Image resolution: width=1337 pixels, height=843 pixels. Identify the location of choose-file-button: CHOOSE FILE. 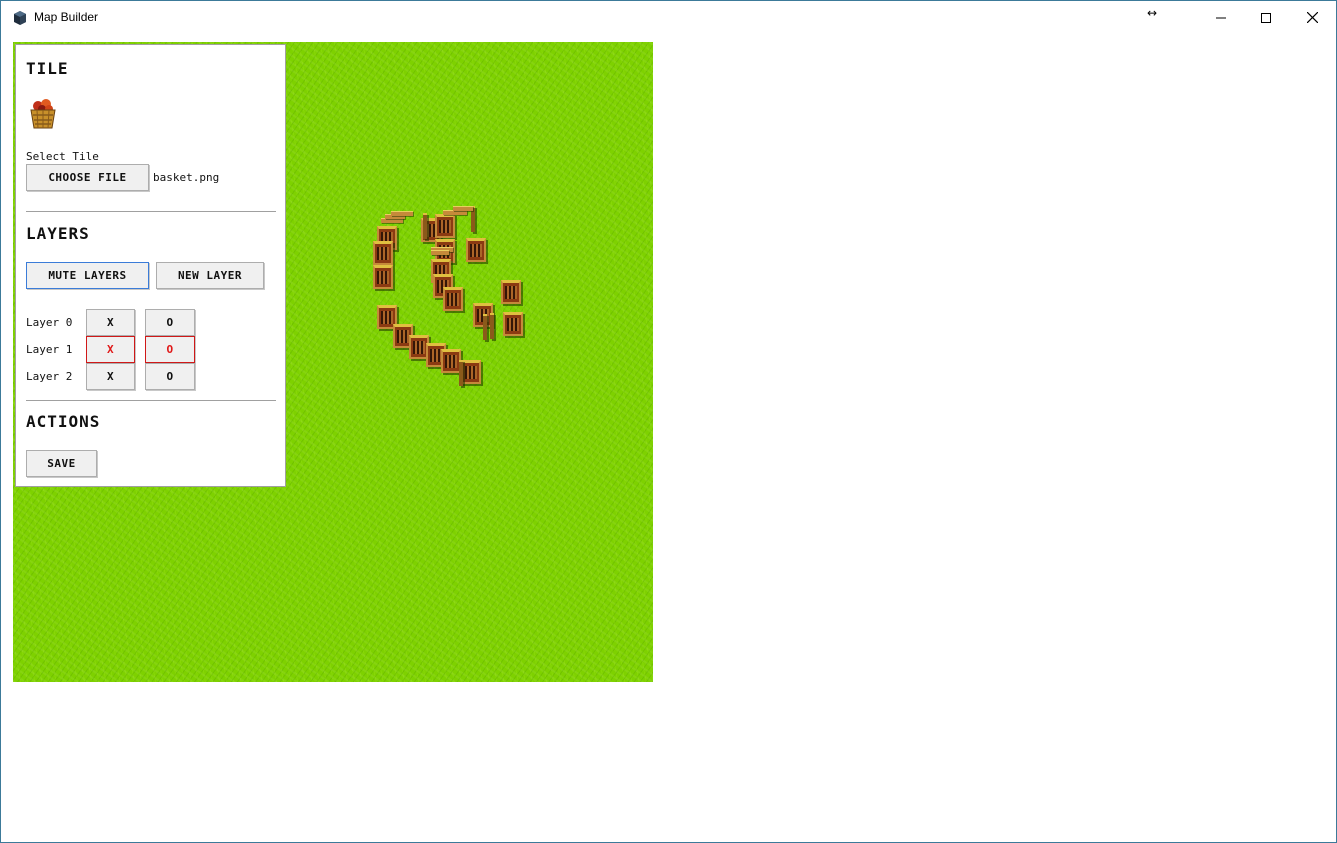
(87, 177).